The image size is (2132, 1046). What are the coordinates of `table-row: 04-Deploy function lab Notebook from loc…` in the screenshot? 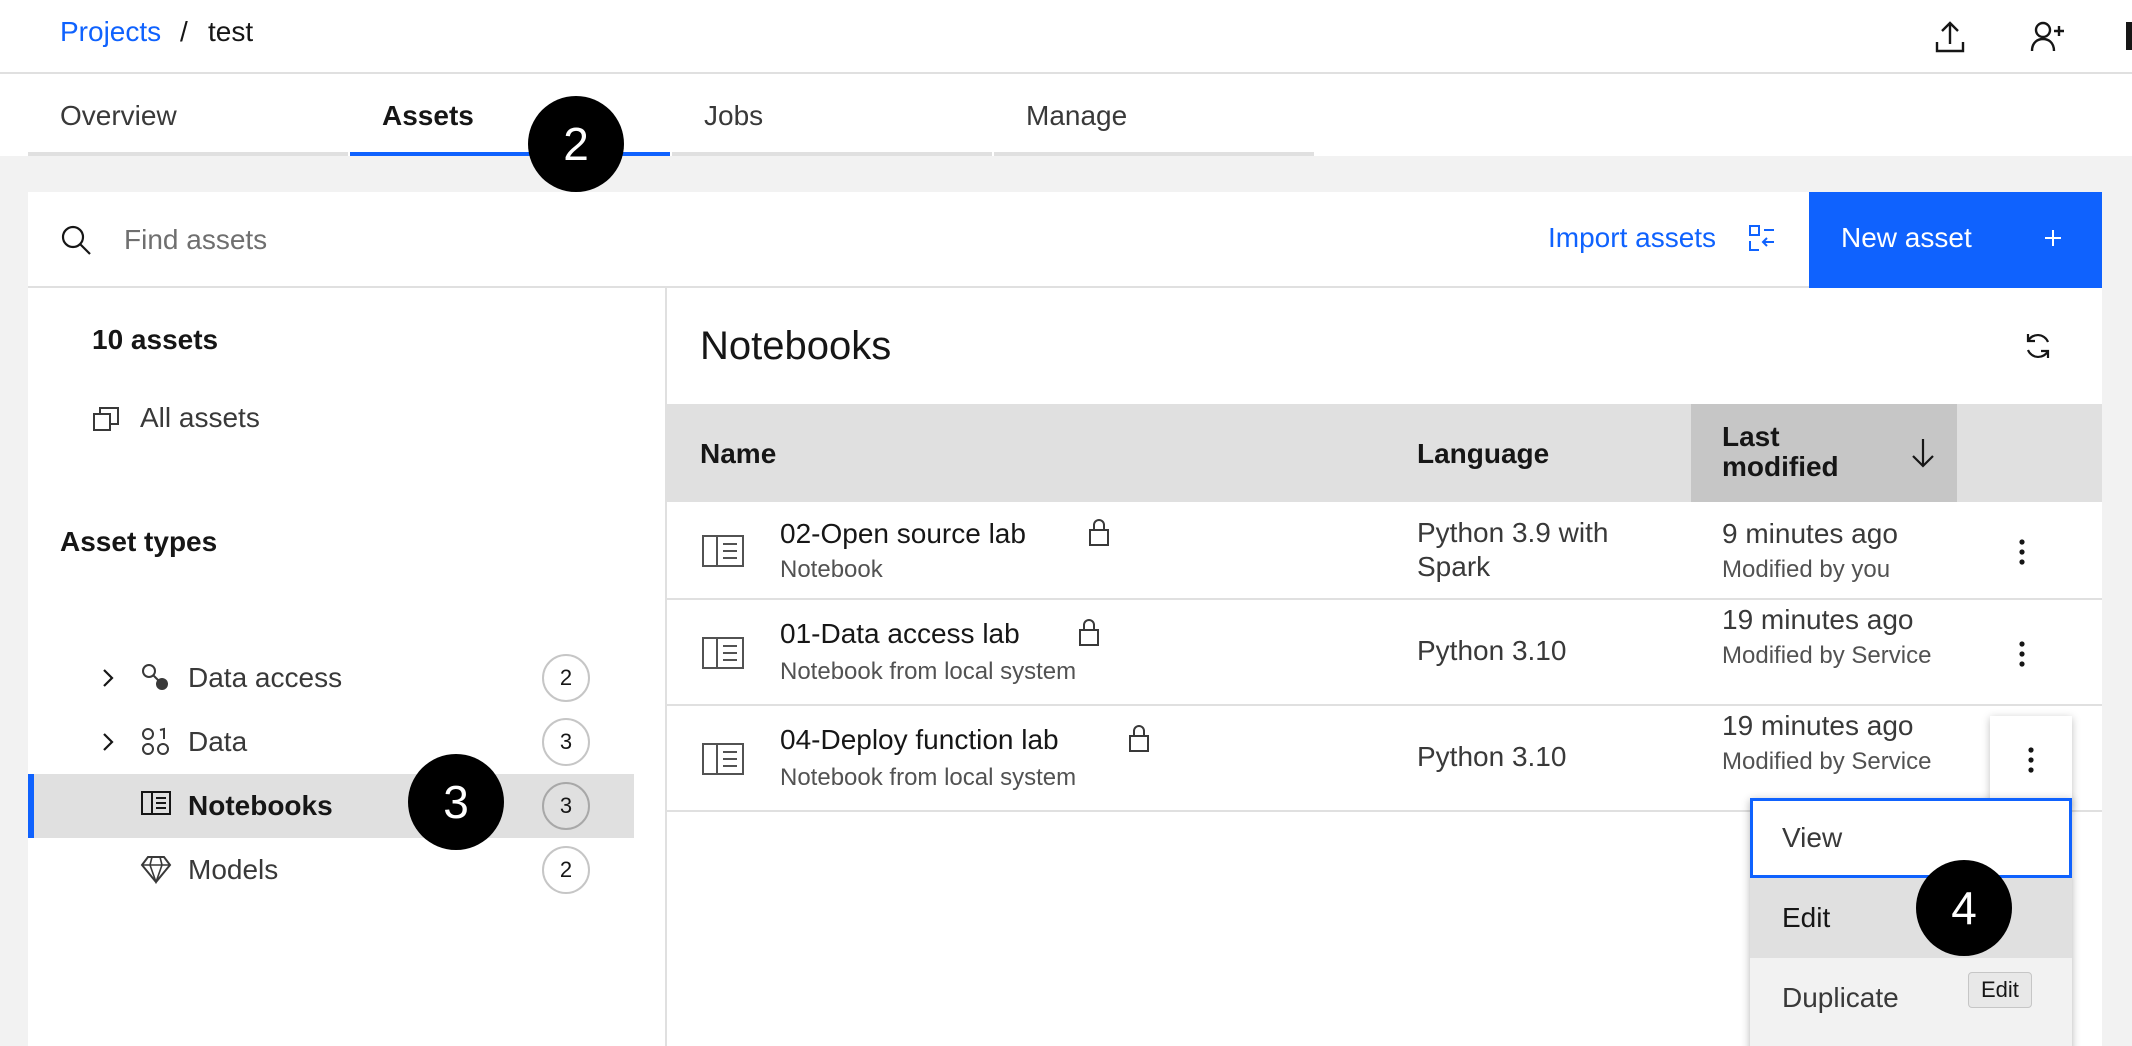 It's located at (1384, 759).